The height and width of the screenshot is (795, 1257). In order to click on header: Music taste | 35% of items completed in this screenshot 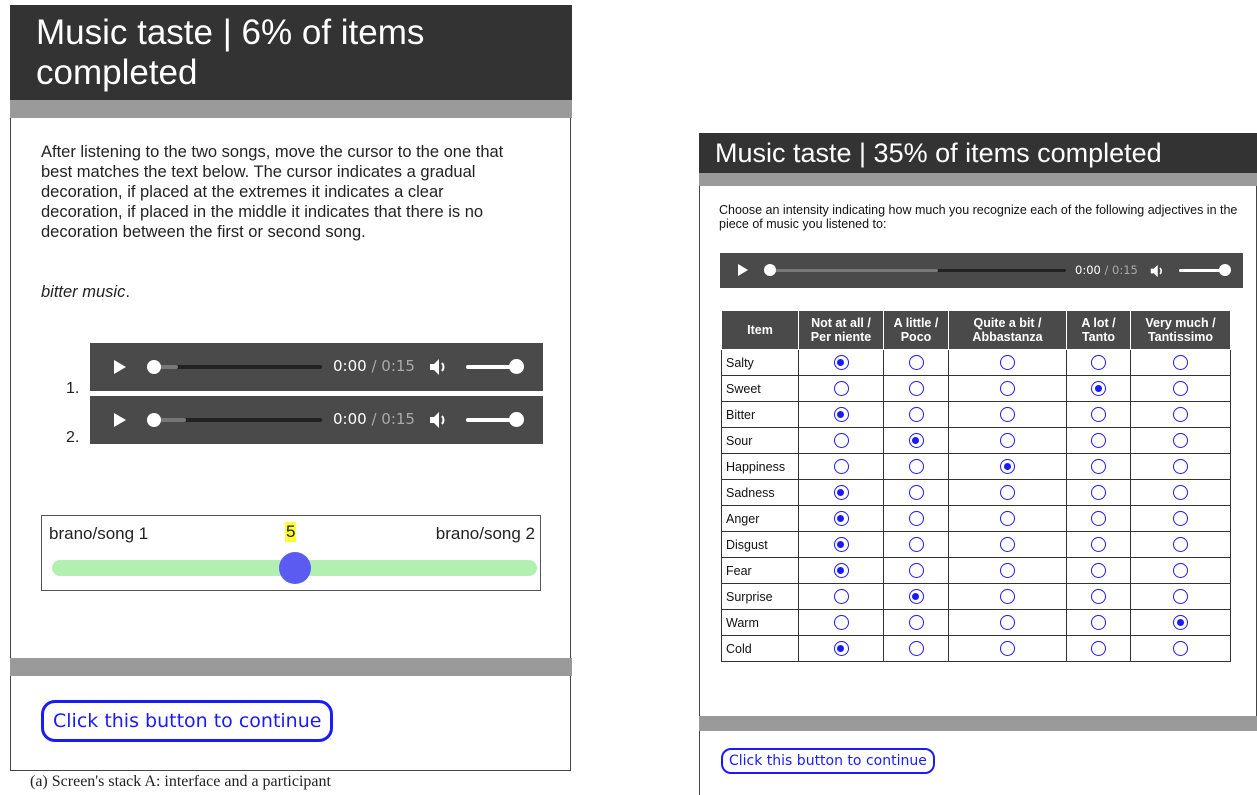, I will do `click(978, 153)`.